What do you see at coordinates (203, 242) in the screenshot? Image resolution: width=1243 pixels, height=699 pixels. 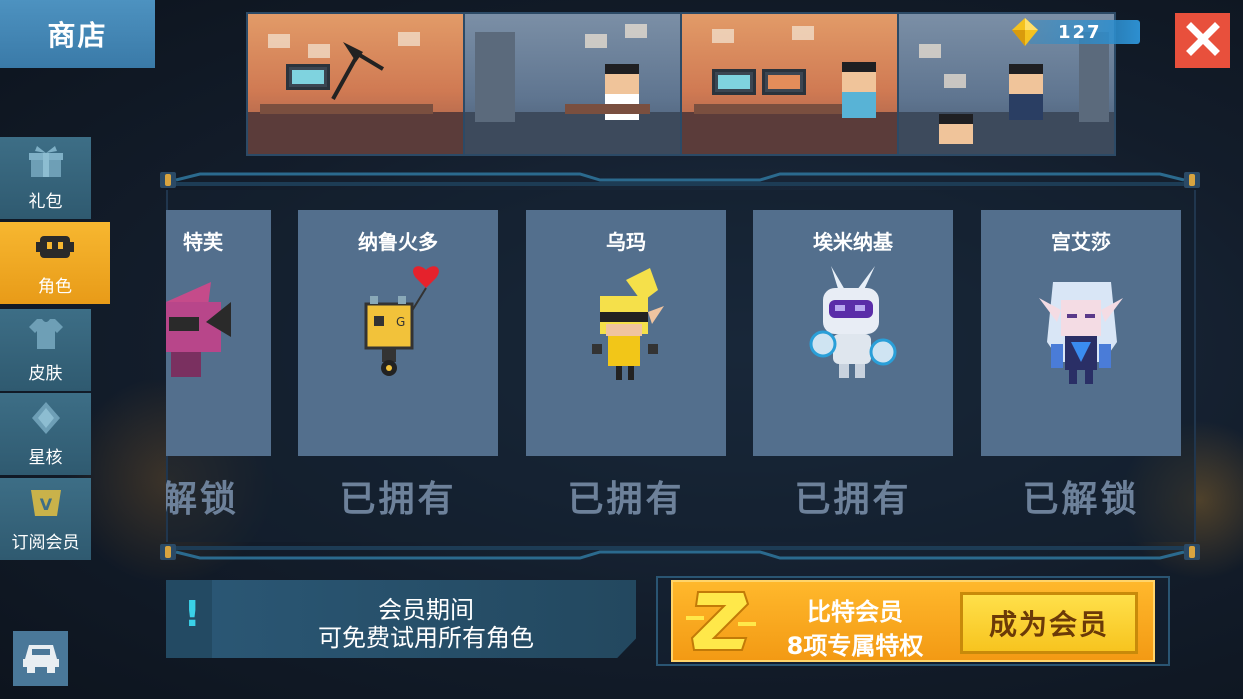 I see `character-name: 特芙` at bounding box center [203, 242].